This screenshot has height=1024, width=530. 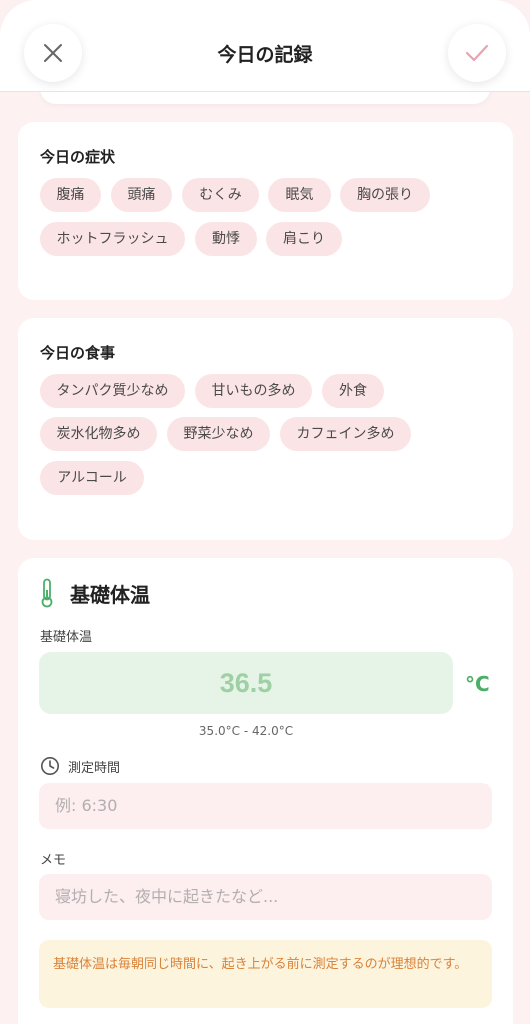 What do you see at coordinates (265, 974) in the screenshot?
I see `bbt-tip-notice: 基礎体温は毎朝同じ時間に、起き上がる前に測定するのが理想的です。` at bounding box center [265, 974].